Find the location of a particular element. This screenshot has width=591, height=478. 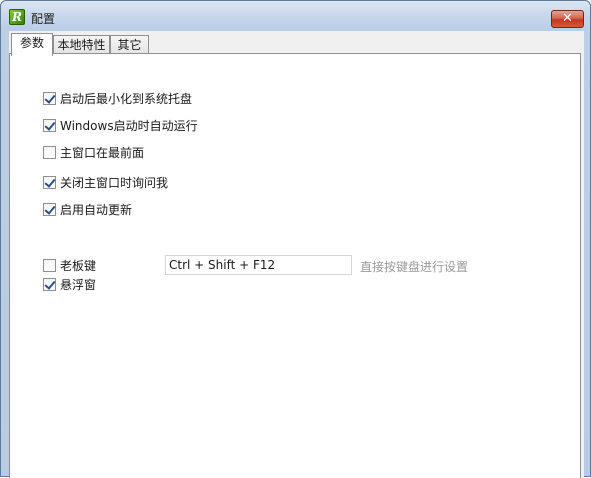

minimize-to-tray-label: 启动后最小化到系统托盘 is located at coordinates (126, 98).